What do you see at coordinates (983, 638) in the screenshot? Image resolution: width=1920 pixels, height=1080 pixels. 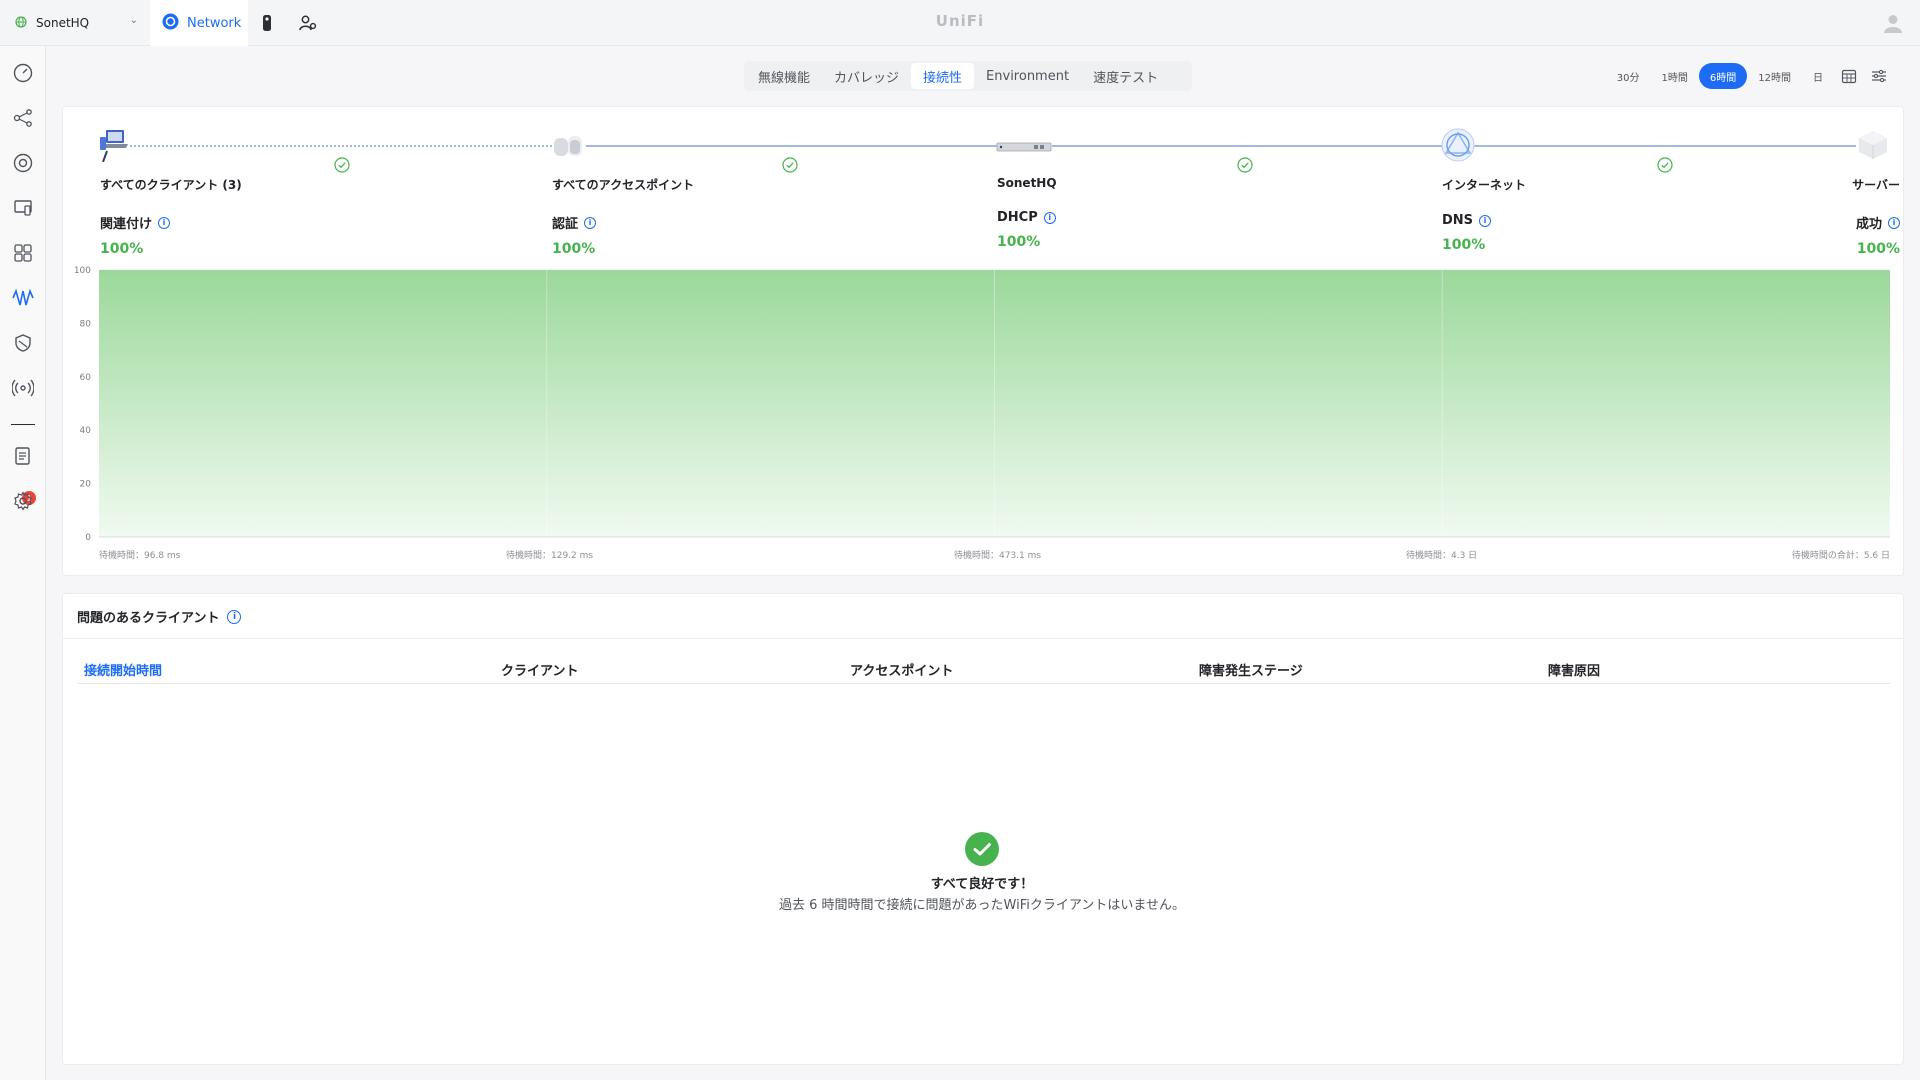 I see `divider` at bounding box center [983, 638].